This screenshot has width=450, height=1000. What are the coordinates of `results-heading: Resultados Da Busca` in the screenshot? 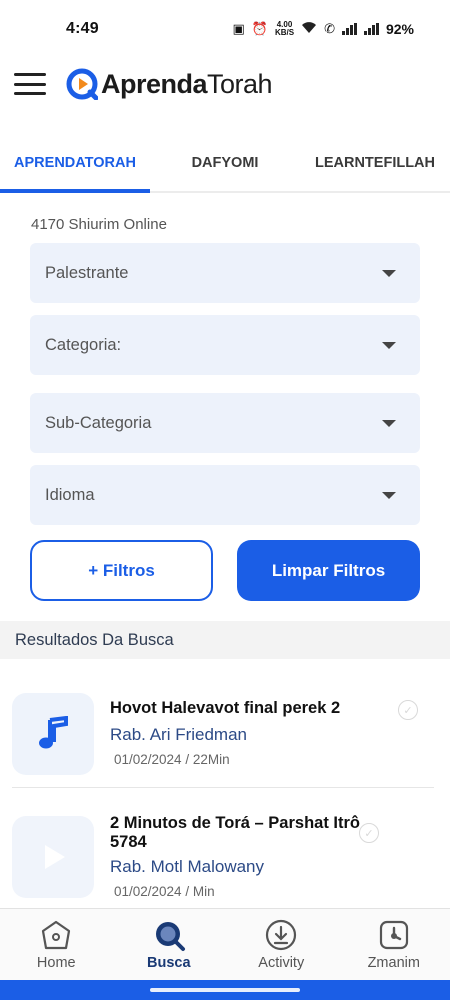 It's located at (225, 640).